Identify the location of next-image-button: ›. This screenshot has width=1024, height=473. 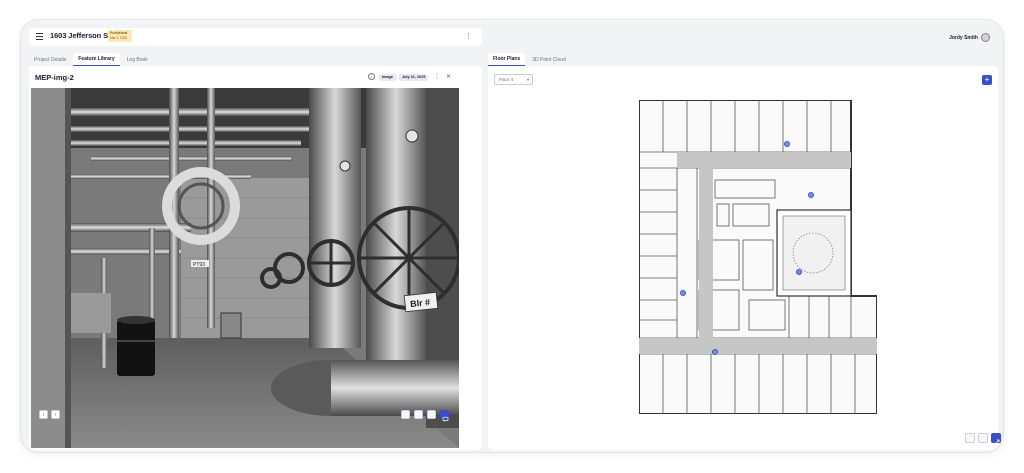
(55, 414).